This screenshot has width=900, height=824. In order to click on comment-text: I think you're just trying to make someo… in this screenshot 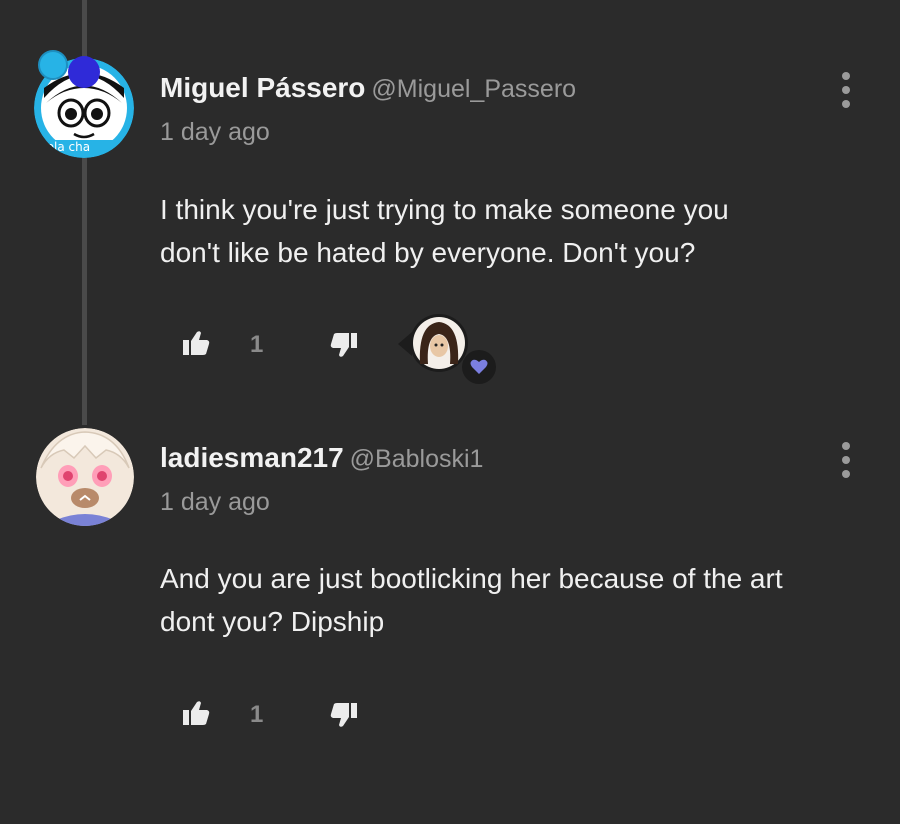, I will do `click(520, 231)`.